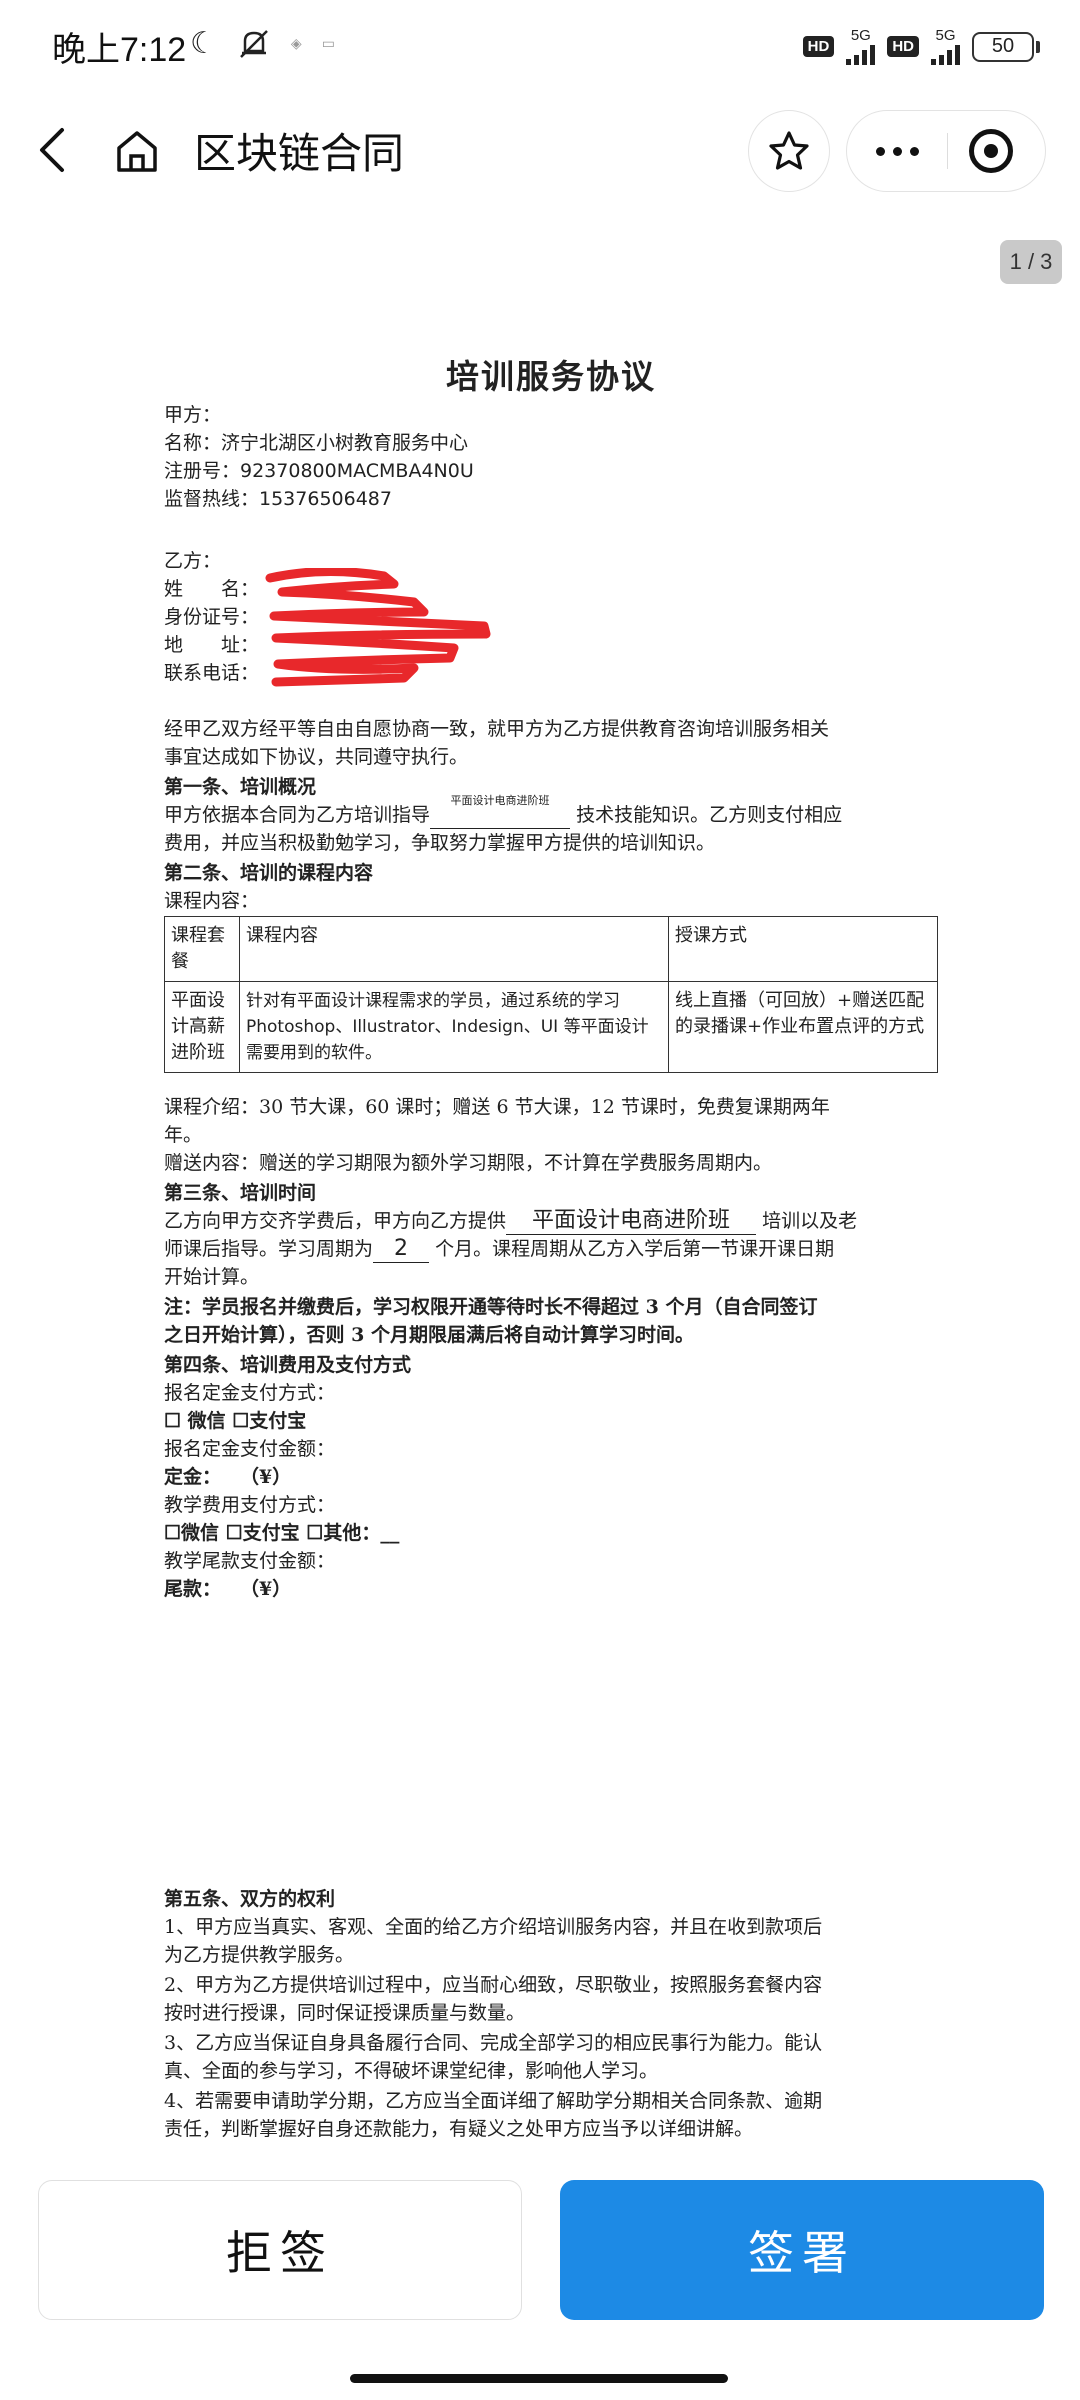  What do you see at coordinates (299, 153) in the screenshot?
I see `page-title: 区块链合同` at bounding box center [299, 153].